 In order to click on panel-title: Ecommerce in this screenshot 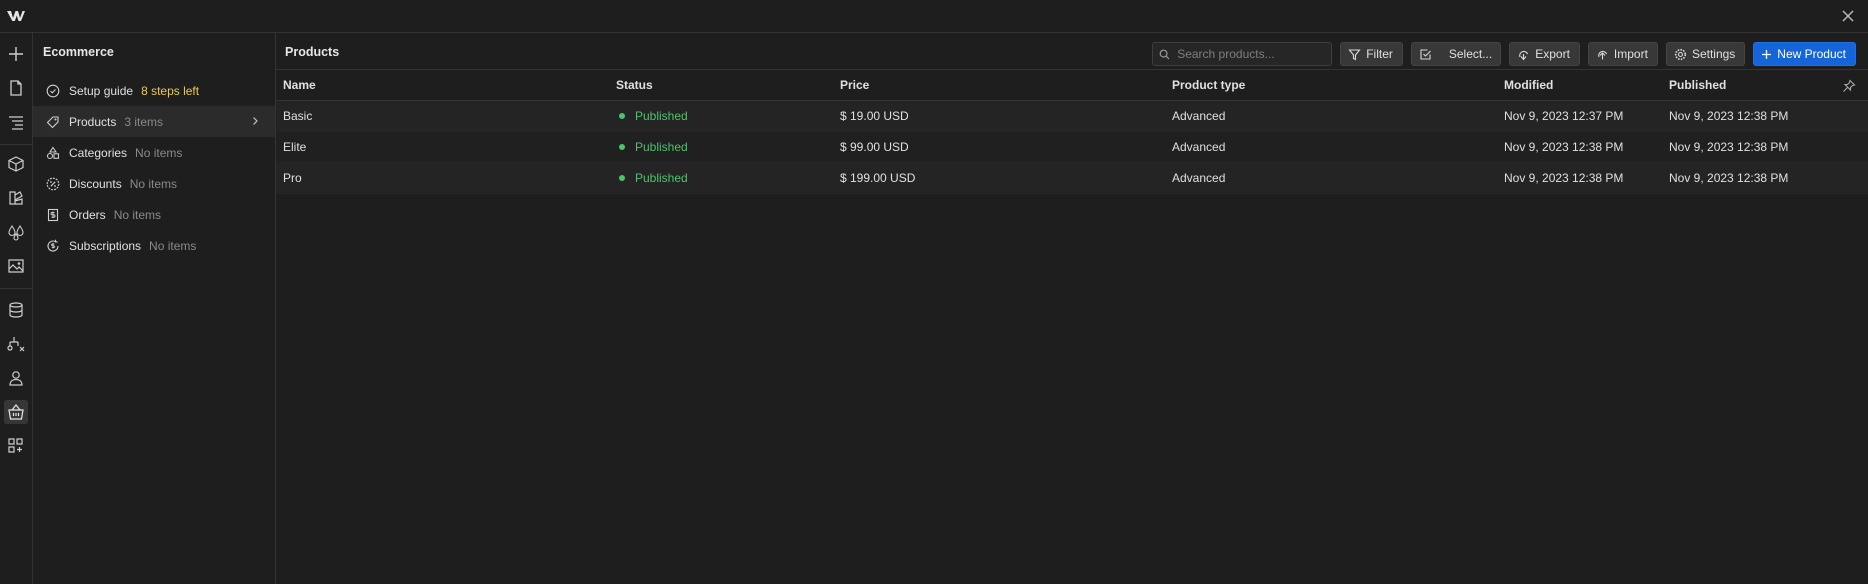, I will do `click(78, 52)`.